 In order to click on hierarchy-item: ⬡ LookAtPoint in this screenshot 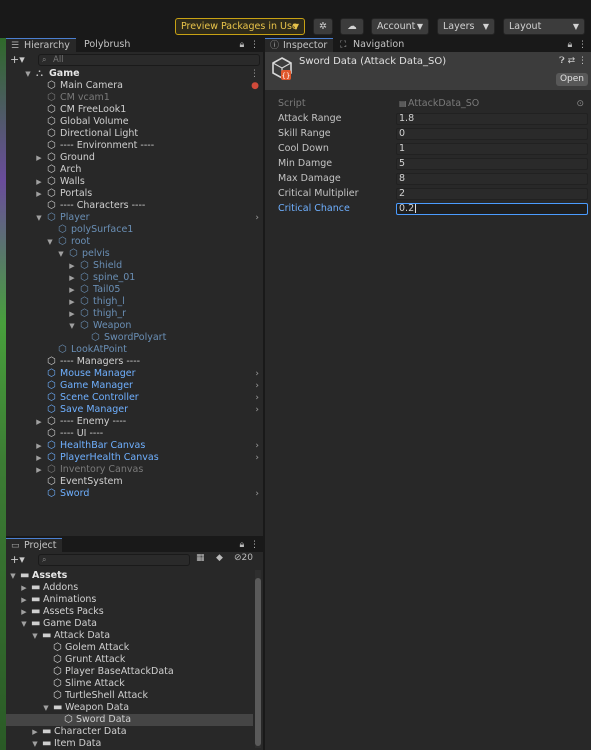, I will do `click(134, 350)`.